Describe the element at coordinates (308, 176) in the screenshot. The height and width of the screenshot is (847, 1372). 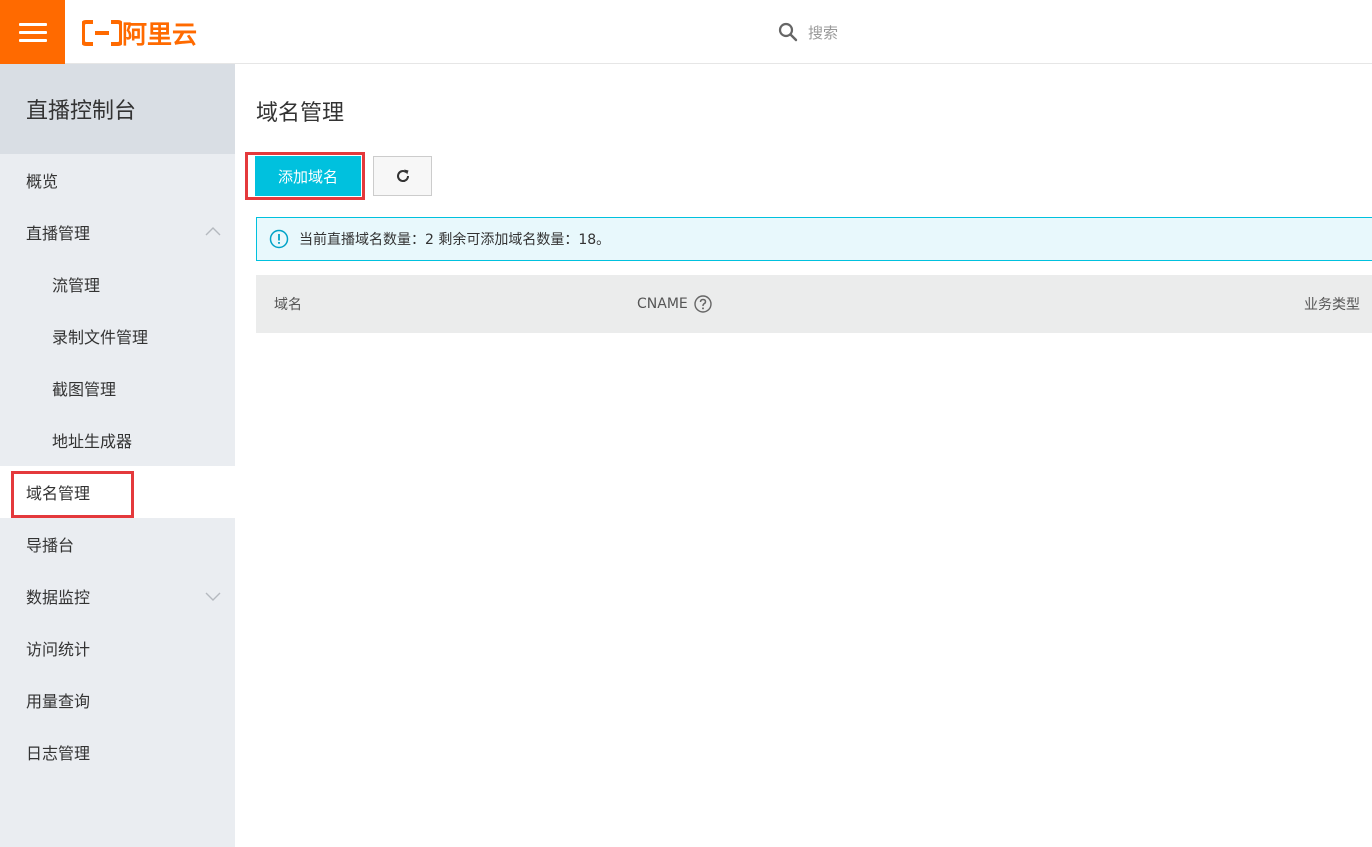
I see `add-domain-button: 添加域名` at that location.